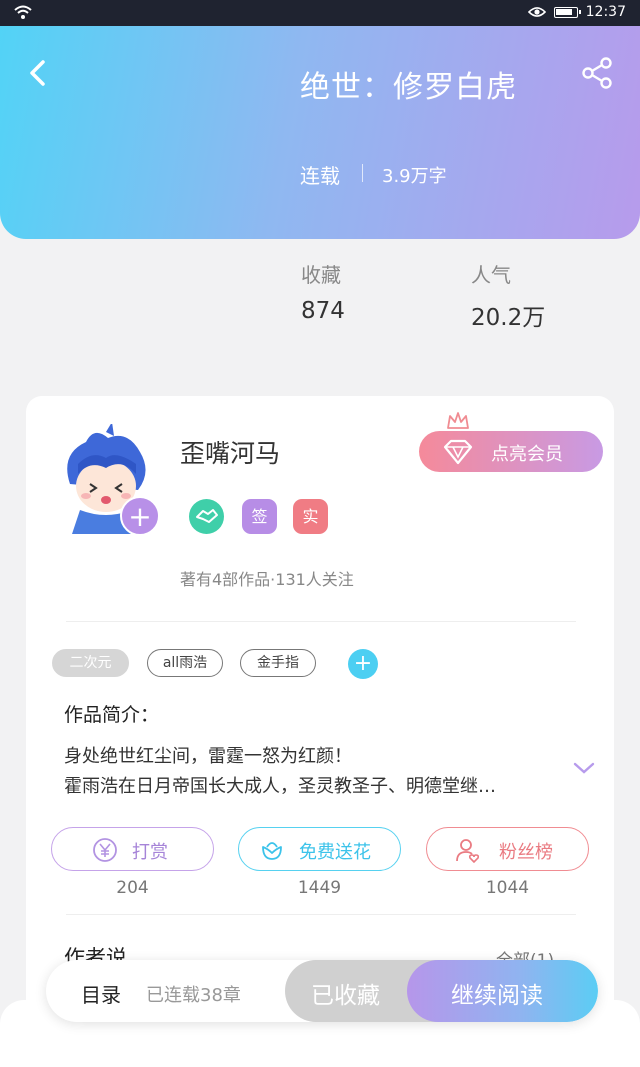 The image size is (640, 1067). What do you see at coordinates (267, 579) in the screenshot?
I see `author-works-info: 著有4部作品·131人关注` at bounding box center [267, 579].